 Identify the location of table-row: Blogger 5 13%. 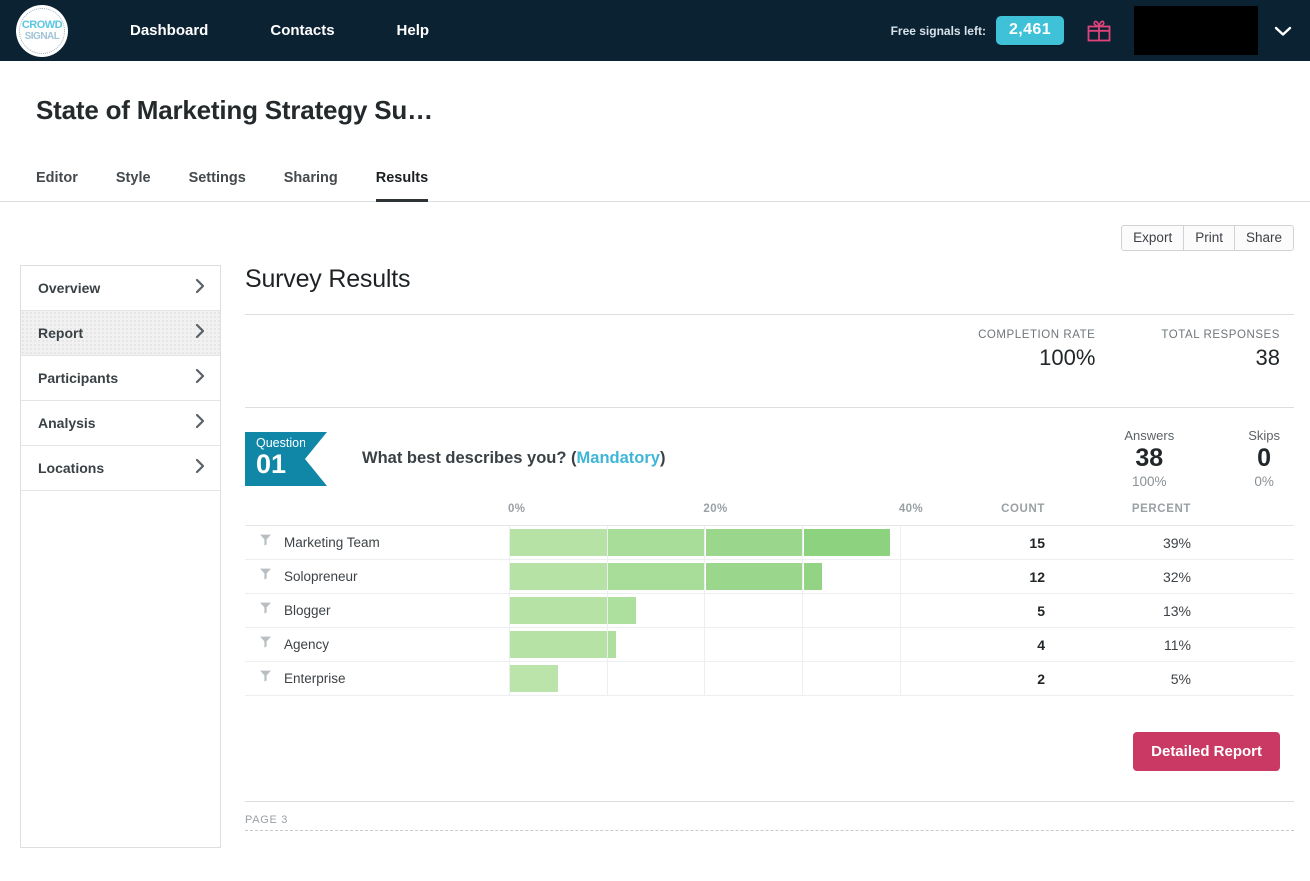
(769, 611).